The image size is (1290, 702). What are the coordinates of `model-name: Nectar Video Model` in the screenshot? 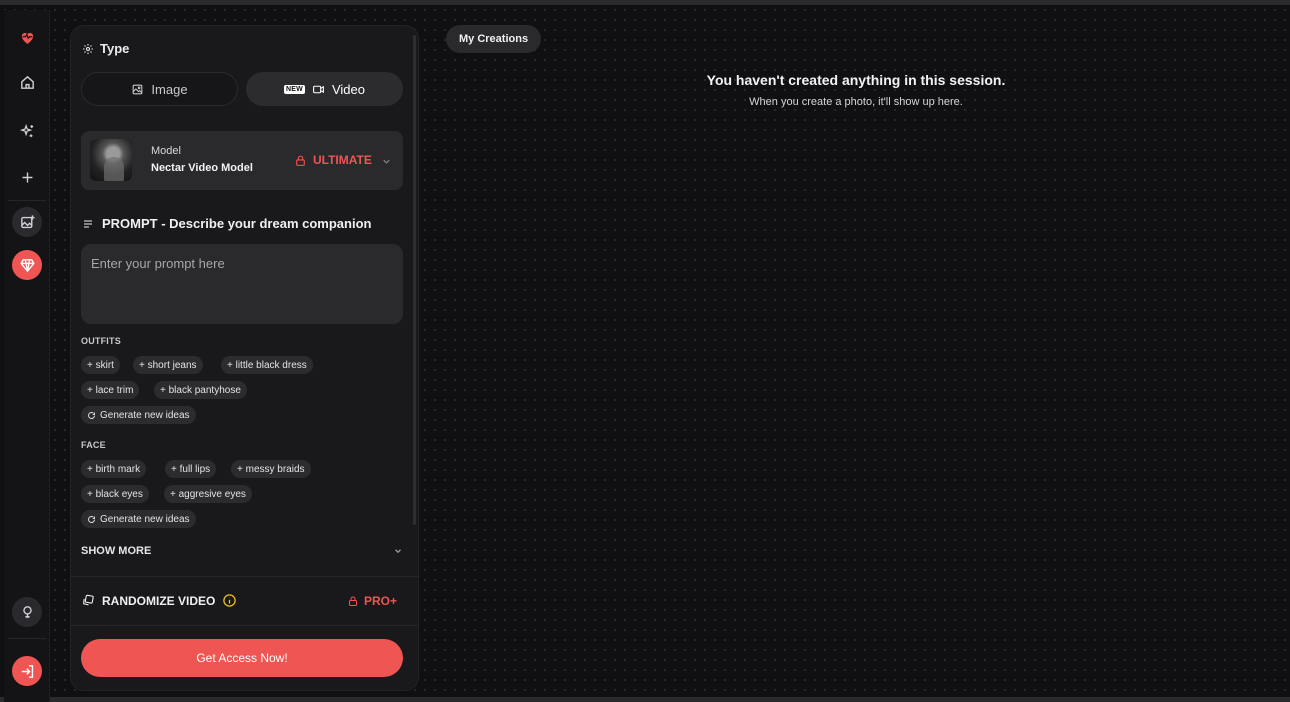 It's located at (202, 168).